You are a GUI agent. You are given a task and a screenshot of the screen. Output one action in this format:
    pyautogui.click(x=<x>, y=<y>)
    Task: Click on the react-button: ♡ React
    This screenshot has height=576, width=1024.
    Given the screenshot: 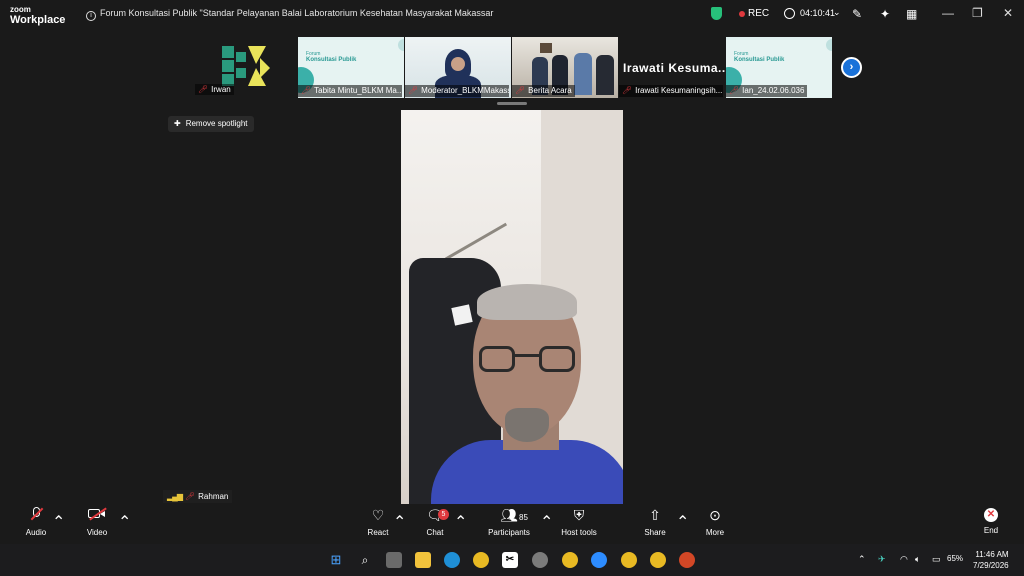 What is the action you would take?
    pyautogui.click(x=378, y=524)
    